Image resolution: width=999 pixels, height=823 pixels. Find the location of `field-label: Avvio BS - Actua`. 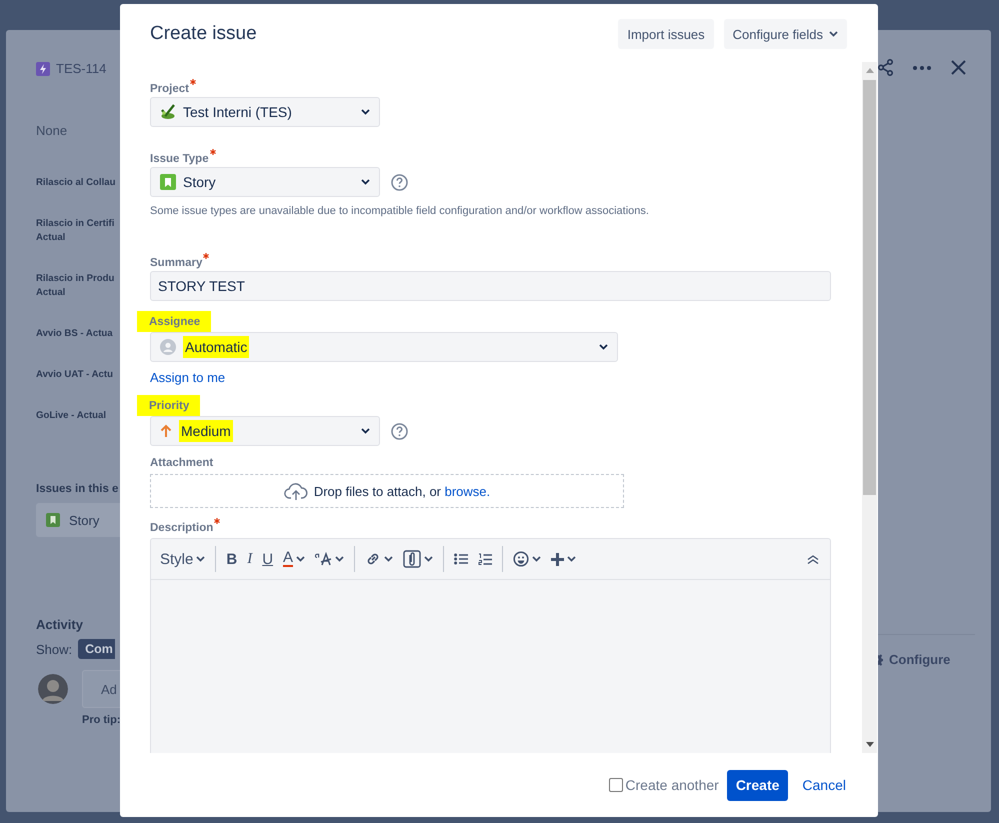

field-label: Avvio BS - Actua is located at coordinates (75, 334).